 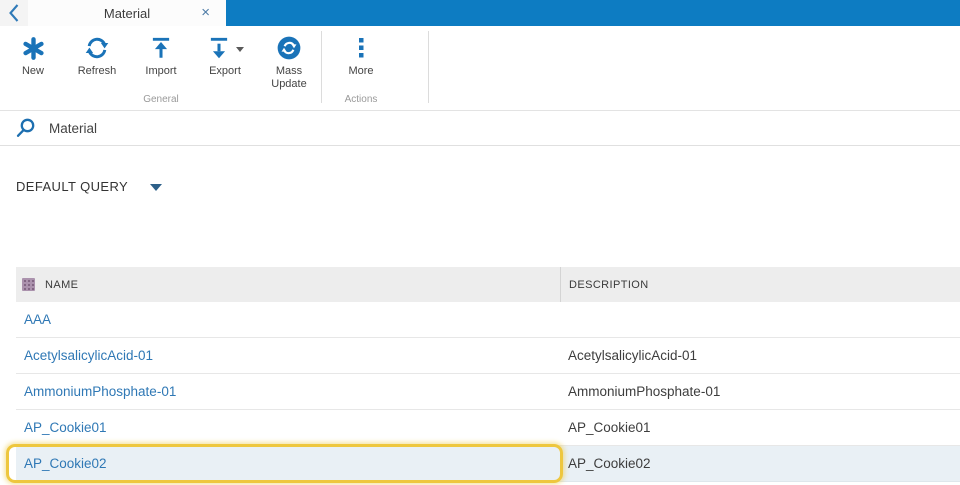 I want to click on export-dropdown-caret-icon, so click(x=240, y=49).